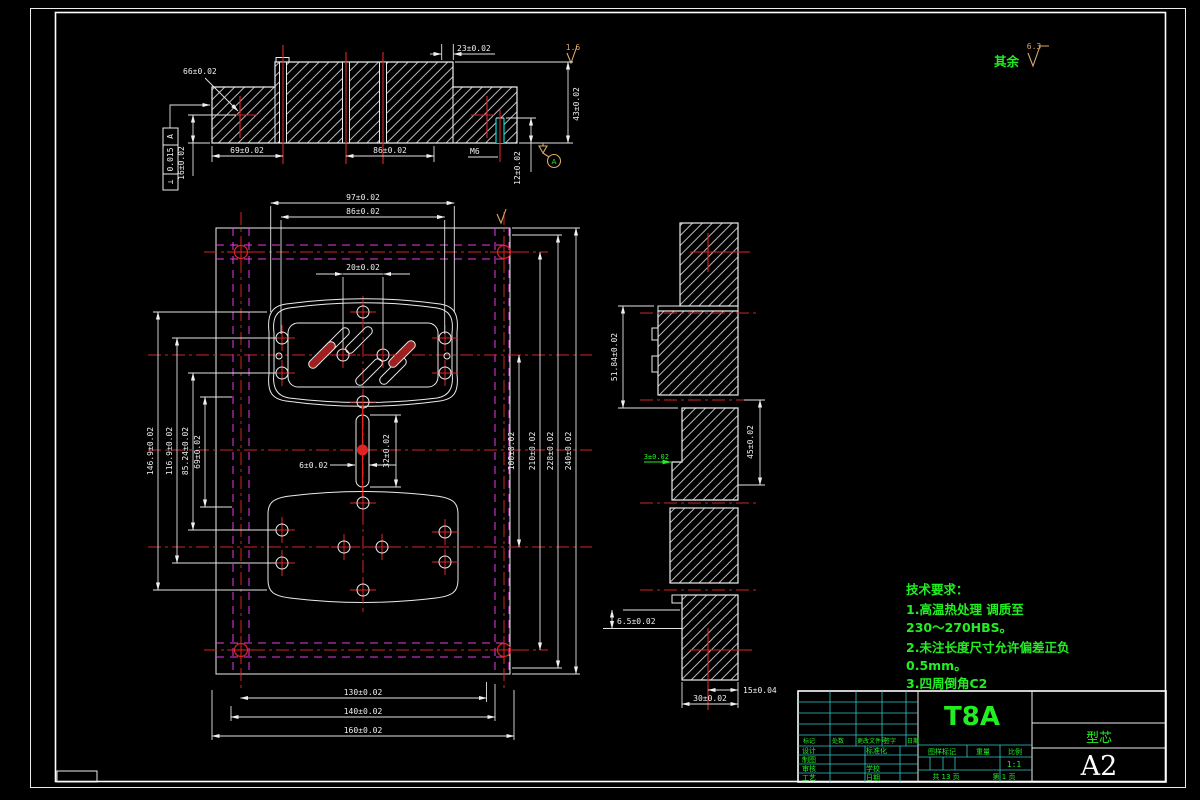 This screenshot has width=1200, height=800. I want to click on tech-req-title: 技术要求：, so click(937, 589).